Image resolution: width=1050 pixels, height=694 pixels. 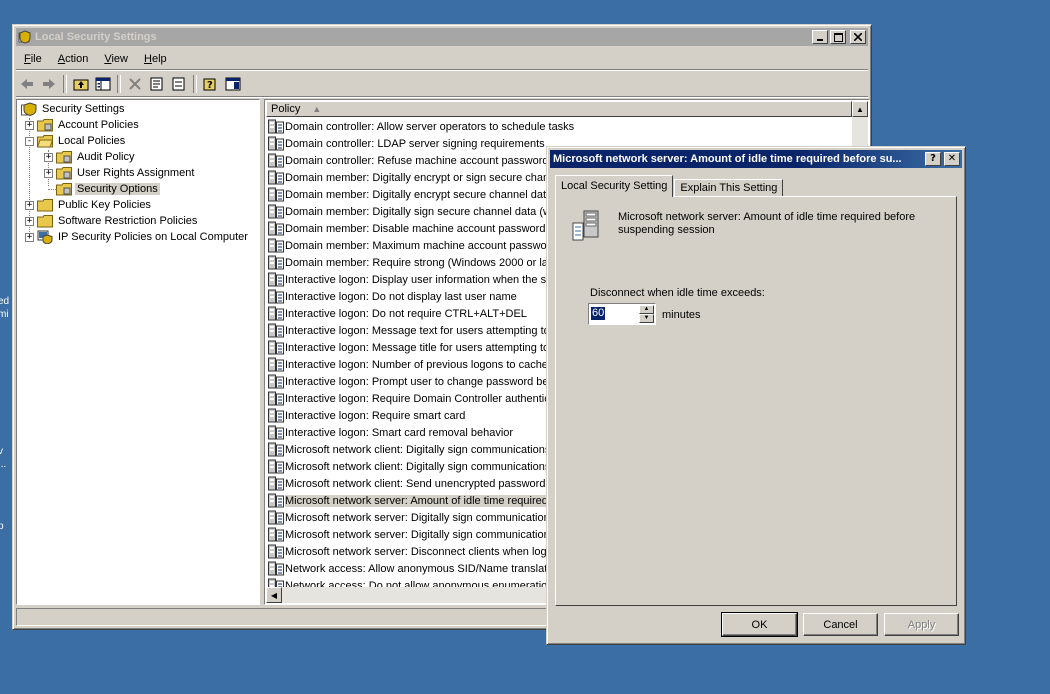 What do you see at coordinates (89, 205) in the screenshot?
I see `tree-item-public-key-policies: + Public Key Policies` at bounding box center [89, 205].